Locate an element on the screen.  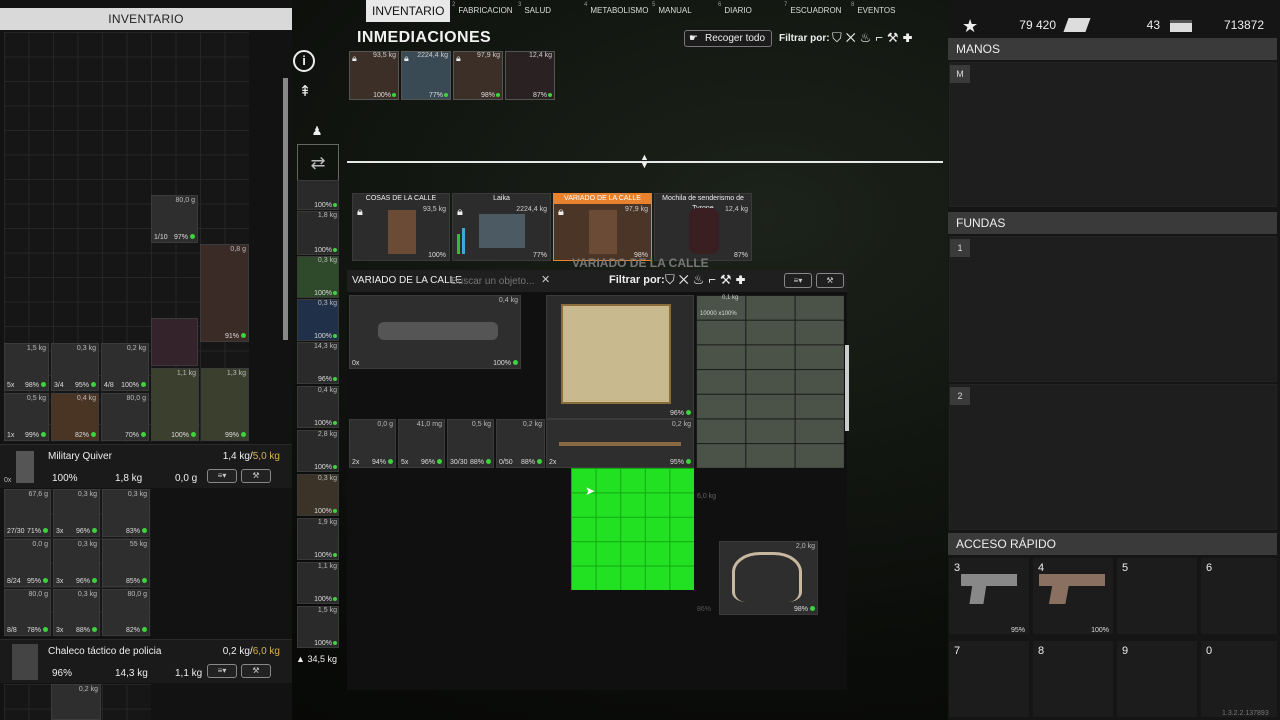
clear-search-icon: ✕ is located at coordinates (545, 279).